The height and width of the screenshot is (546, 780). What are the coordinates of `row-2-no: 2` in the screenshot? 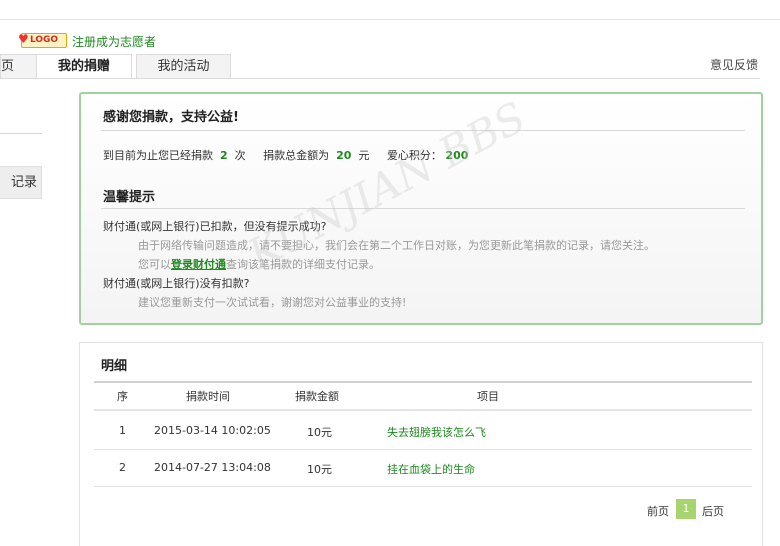 It's located at (122, 467).